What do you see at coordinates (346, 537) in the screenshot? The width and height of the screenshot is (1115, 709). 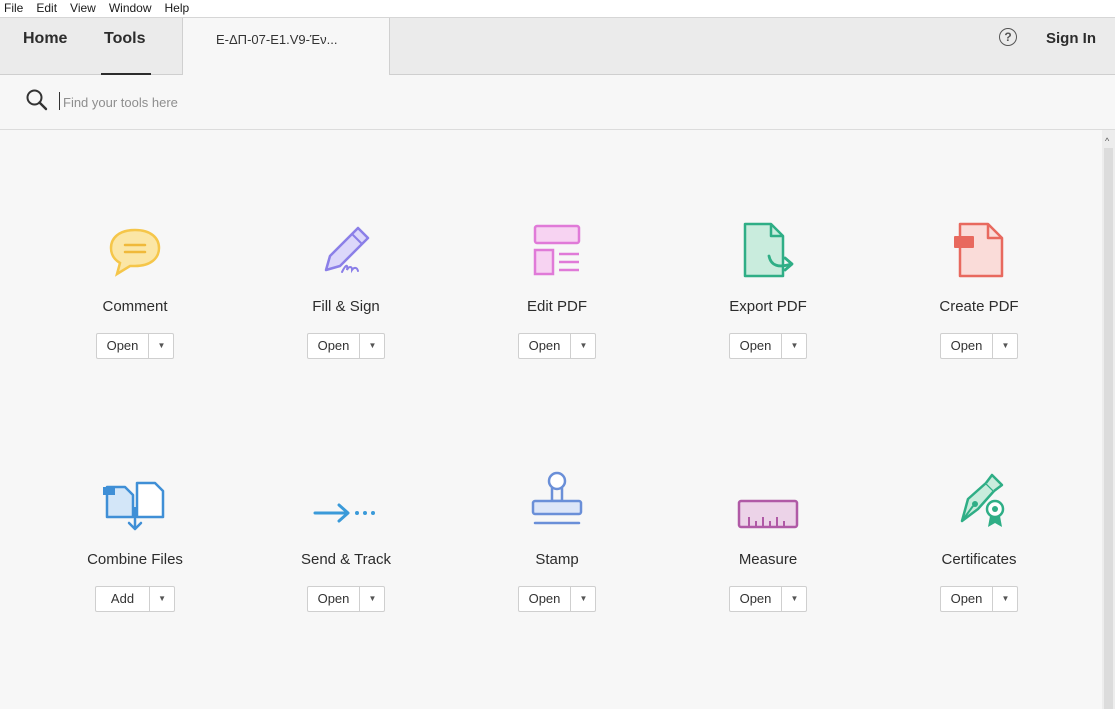 I see `tool-send-track: Send & Track Open ▼` at bounding box center [346, 537].